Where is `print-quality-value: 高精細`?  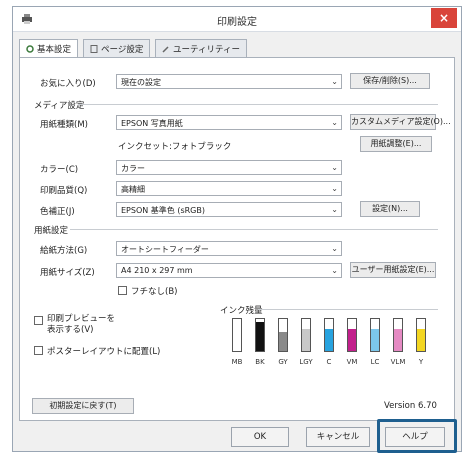
print-quality-value: 高精細 is located at coordinates (133, 189).